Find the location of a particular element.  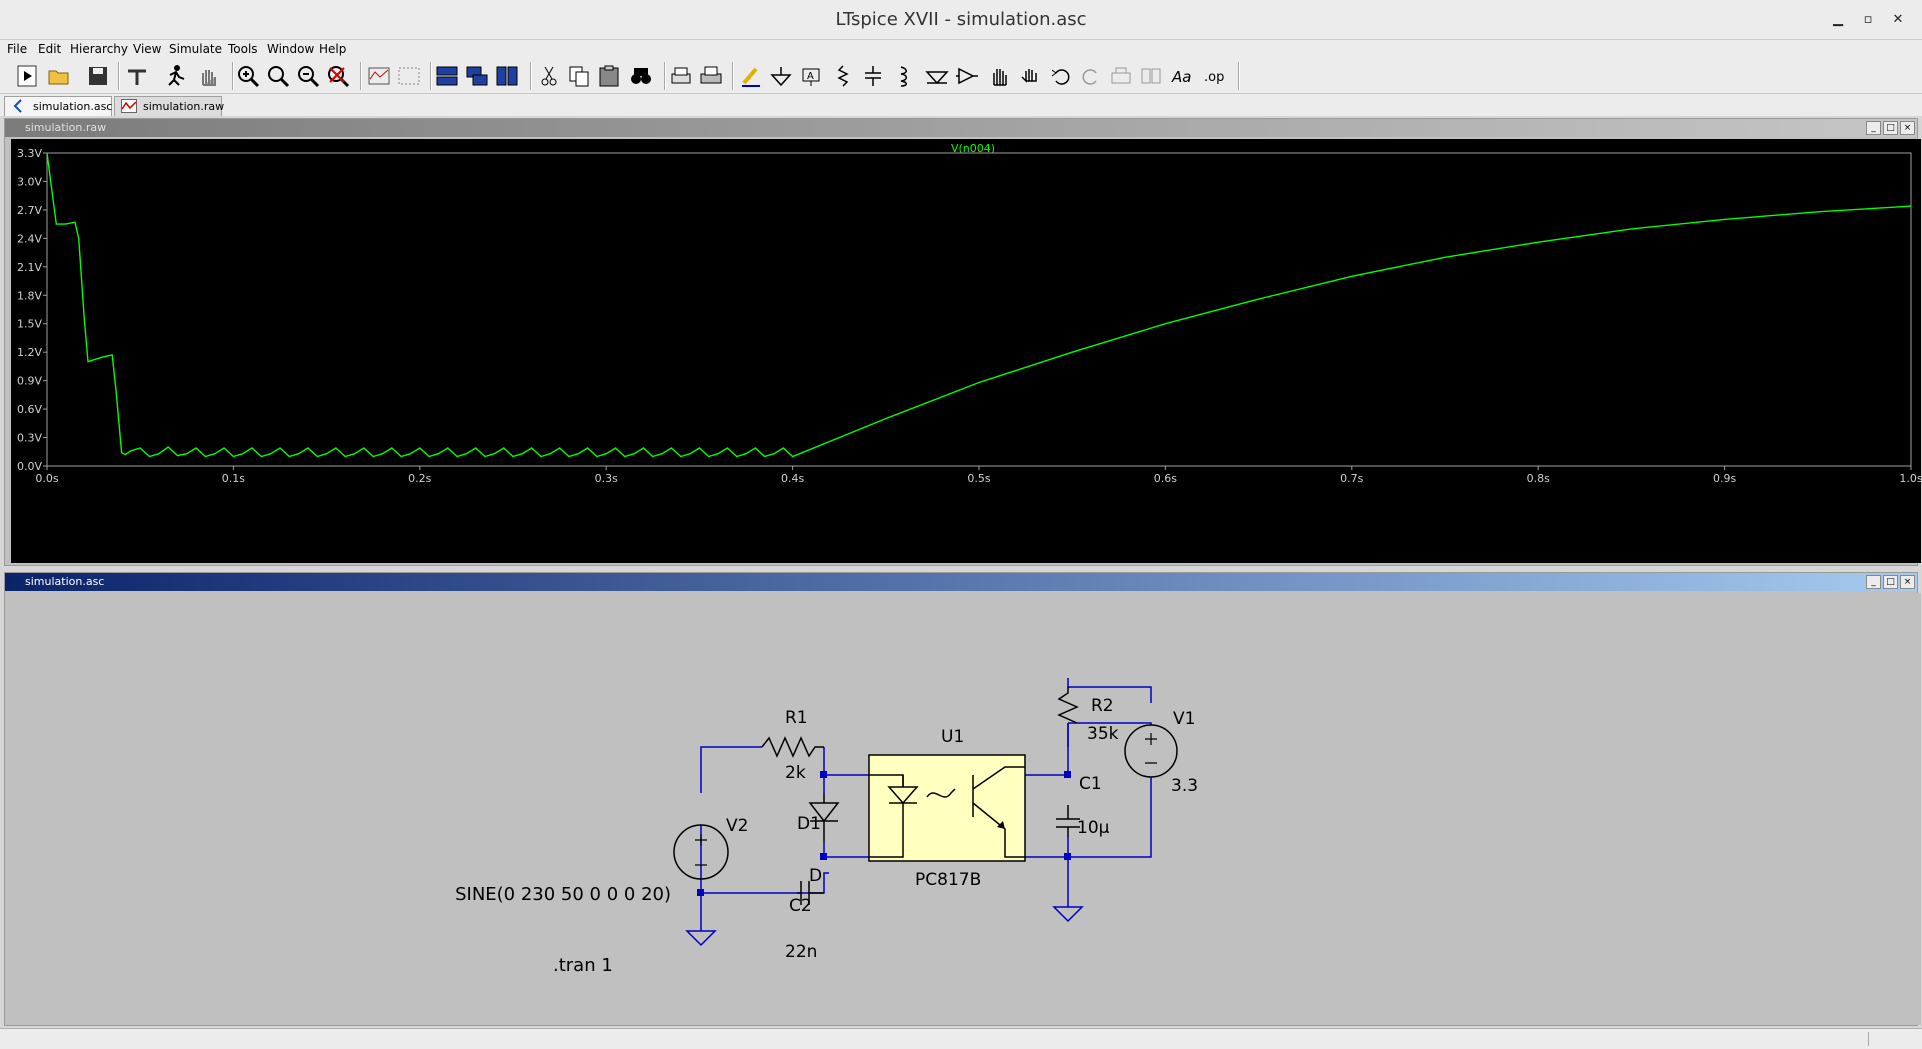

drag-hand-icon is located at coordinates (1029, 76).